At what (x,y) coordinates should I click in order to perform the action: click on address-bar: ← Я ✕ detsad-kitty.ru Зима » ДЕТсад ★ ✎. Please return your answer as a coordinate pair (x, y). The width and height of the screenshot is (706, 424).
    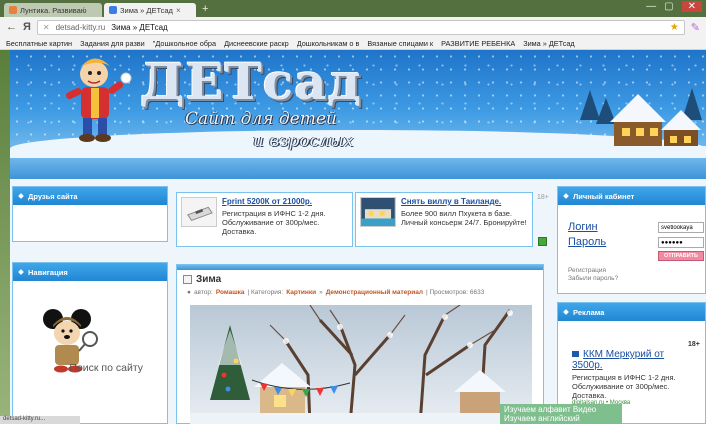
    Looking at the image, I should click on (353, 27).